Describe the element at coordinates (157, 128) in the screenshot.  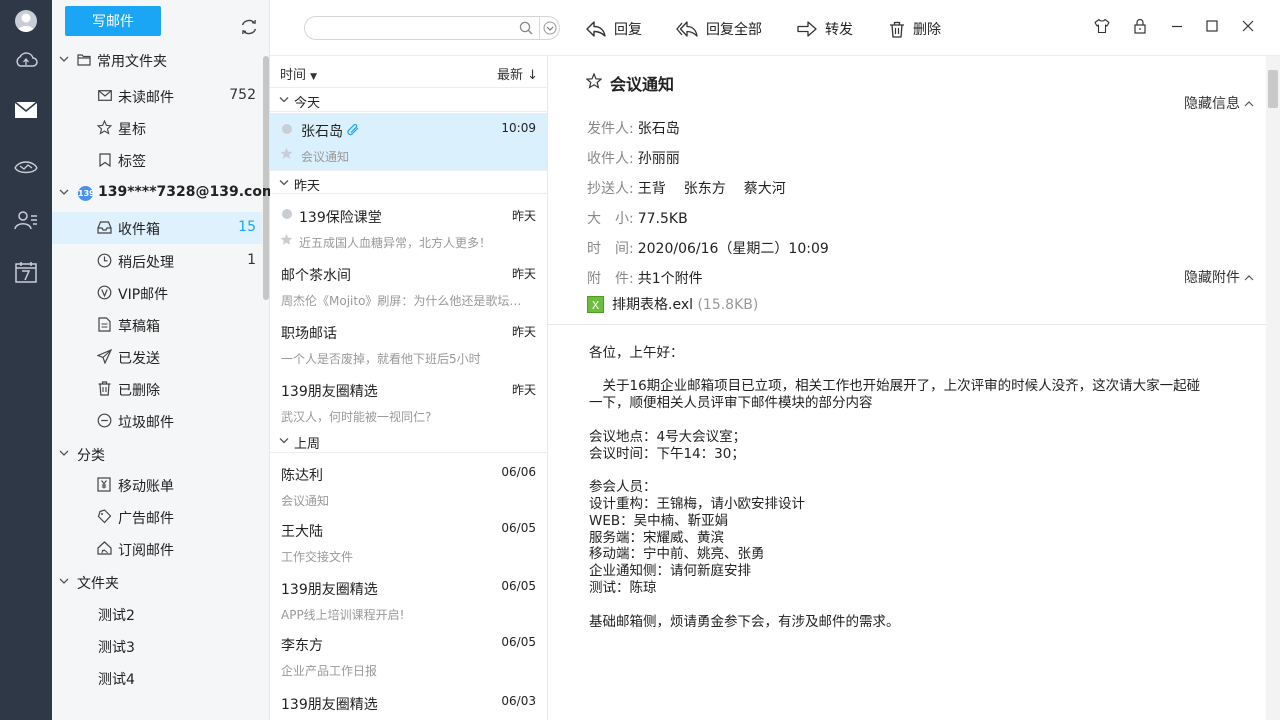
I see `folder-starred: 星标` at that location.